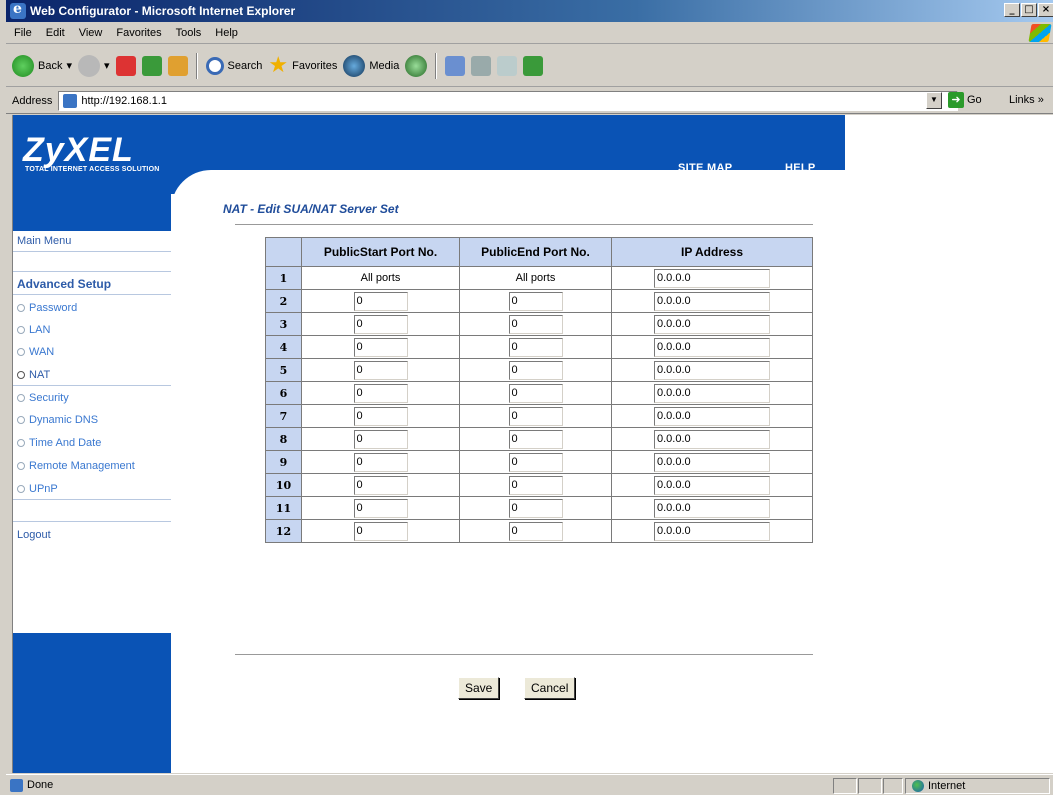 This screenshot has width=1053, height=795. I want to click on forward-button: ▾, so click(94, 65).